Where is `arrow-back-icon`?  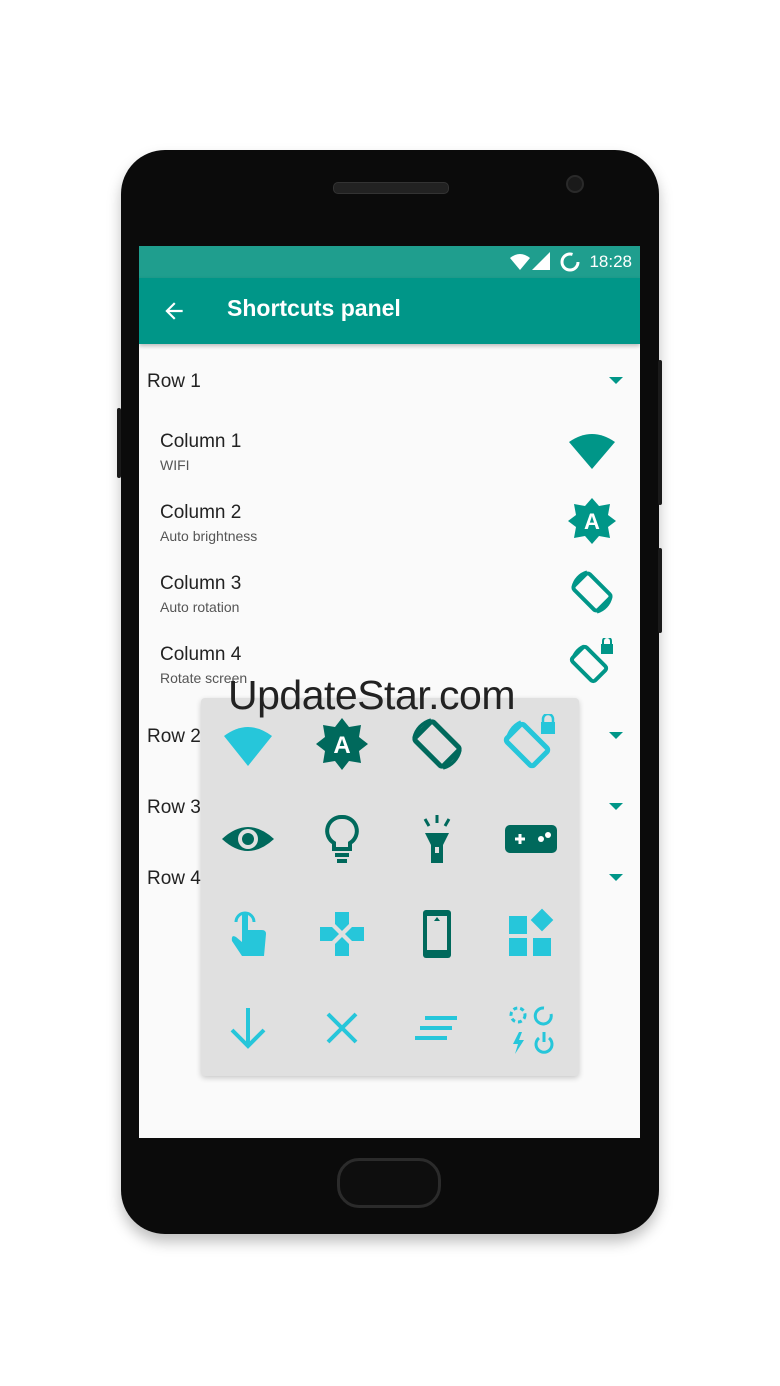 arrow-back-icon is located at coordinates (174, 311).